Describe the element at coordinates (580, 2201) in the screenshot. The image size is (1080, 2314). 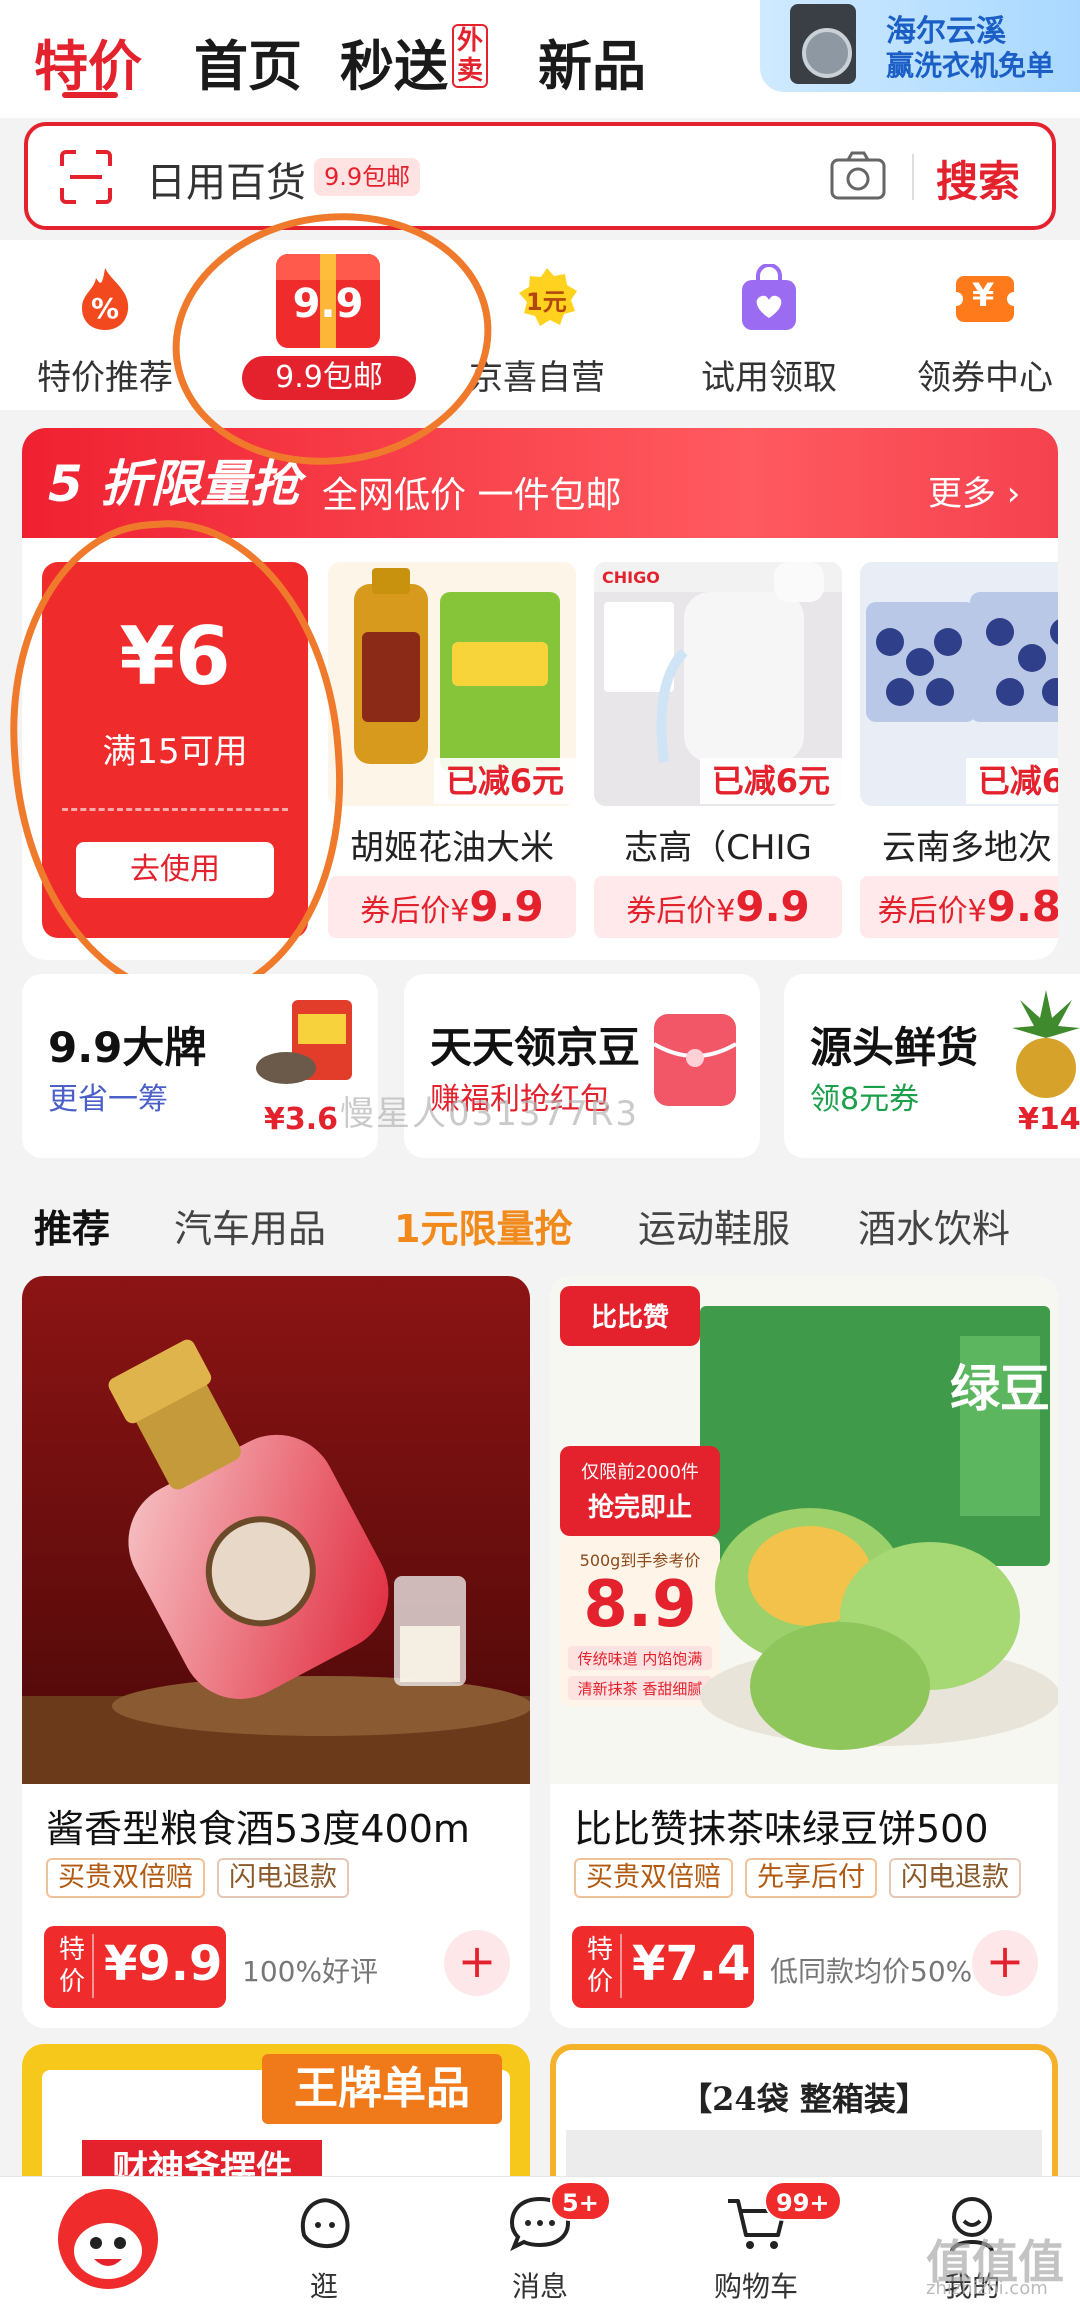
I see `message-badge: 5+` at that location.